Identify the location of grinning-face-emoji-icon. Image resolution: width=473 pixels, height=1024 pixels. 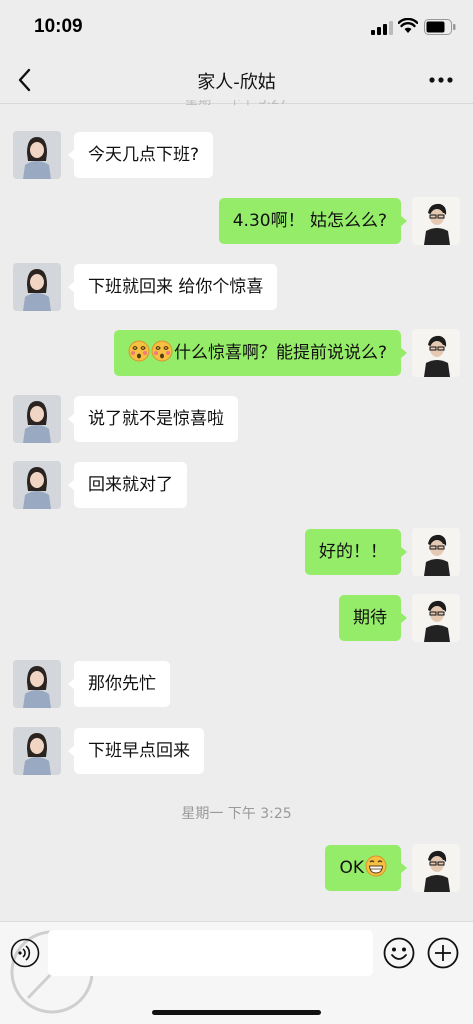
(376, 866).